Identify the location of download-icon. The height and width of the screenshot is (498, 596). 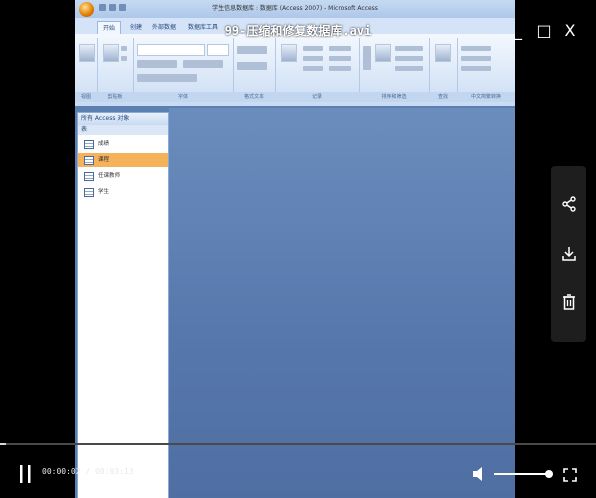
(568, 254).